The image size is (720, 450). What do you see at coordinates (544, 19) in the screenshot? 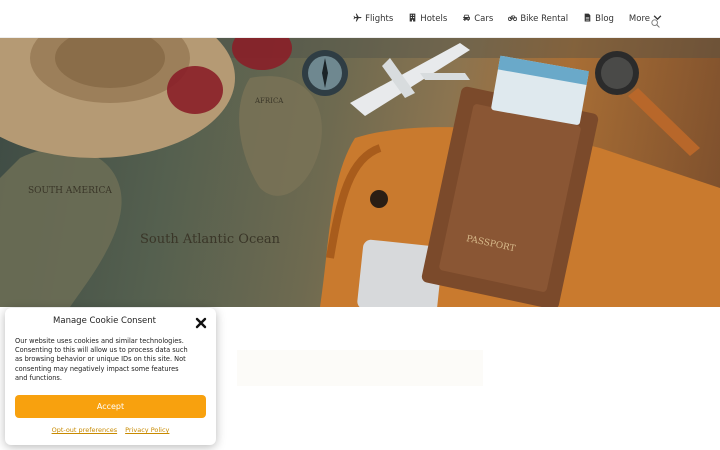
I see `nav-label: Bike Rental` at bounding box center [544, 19].